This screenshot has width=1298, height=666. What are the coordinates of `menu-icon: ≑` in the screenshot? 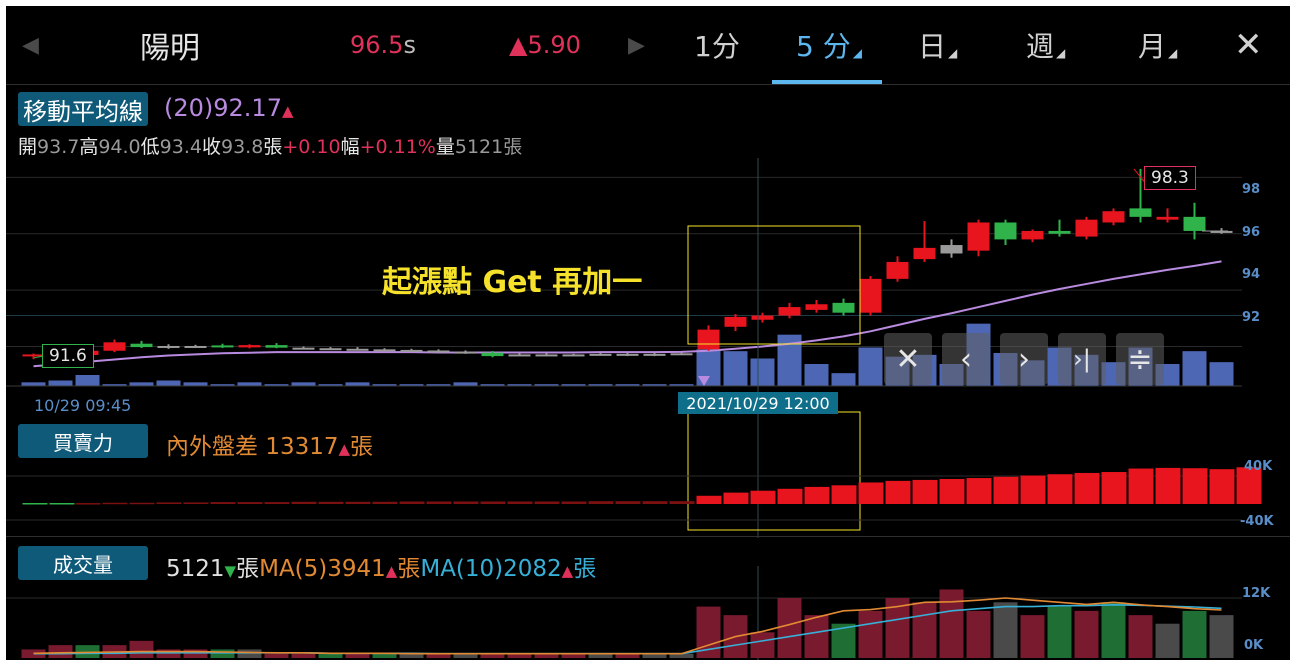 It's located at (1140, 359).